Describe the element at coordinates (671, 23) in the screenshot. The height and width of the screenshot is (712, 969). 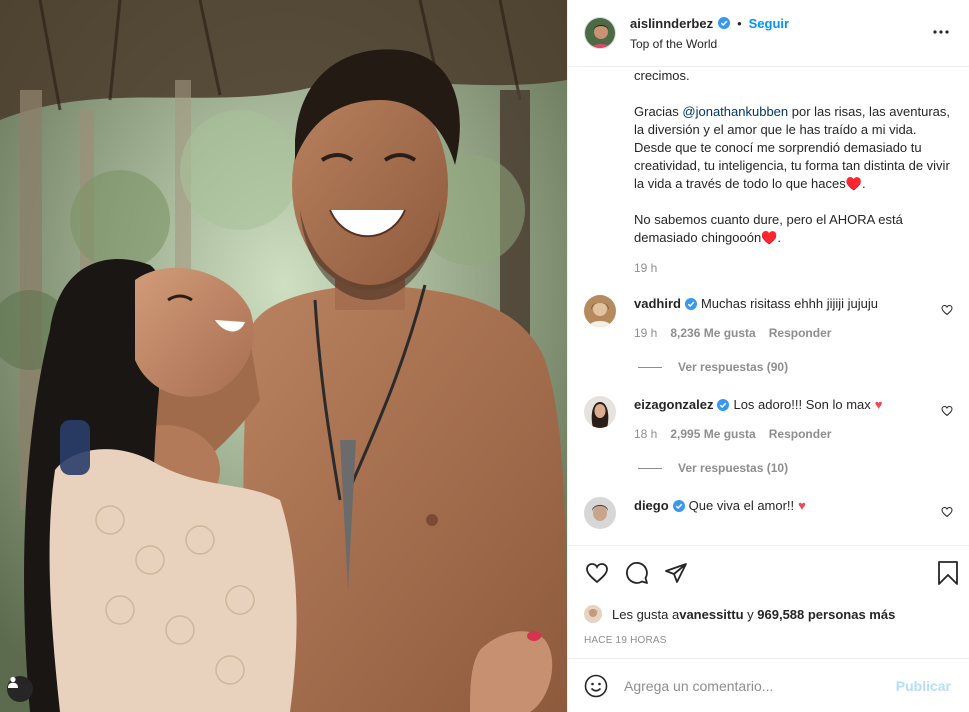
I see `header-username: aislinnderbez` at that location.